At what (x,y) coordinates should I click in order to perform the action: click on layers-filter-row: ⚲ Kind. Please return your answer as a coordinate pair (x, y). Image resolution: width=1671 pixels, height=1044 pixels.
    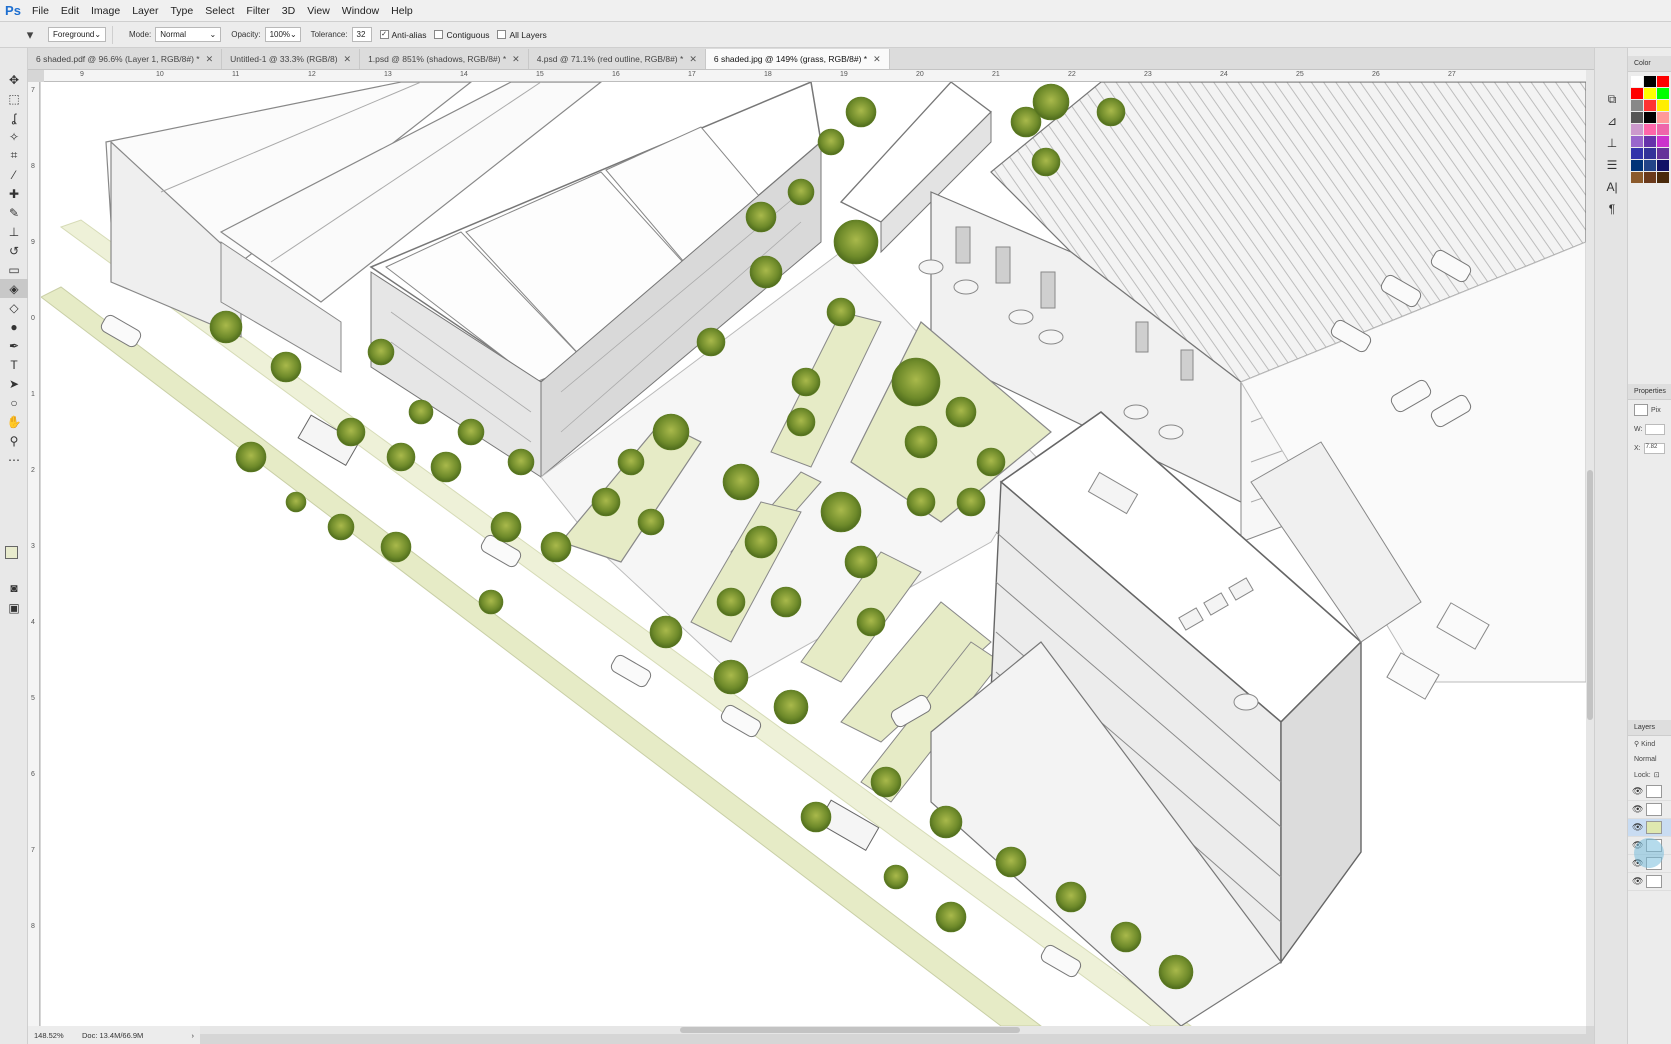
    Looking at the image, I should click on (1649, 744).